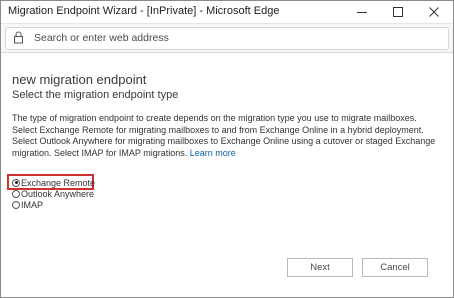  Describe the element at coordinates (320, 267) in the screenshot. I see `next-button: Next` at that location.